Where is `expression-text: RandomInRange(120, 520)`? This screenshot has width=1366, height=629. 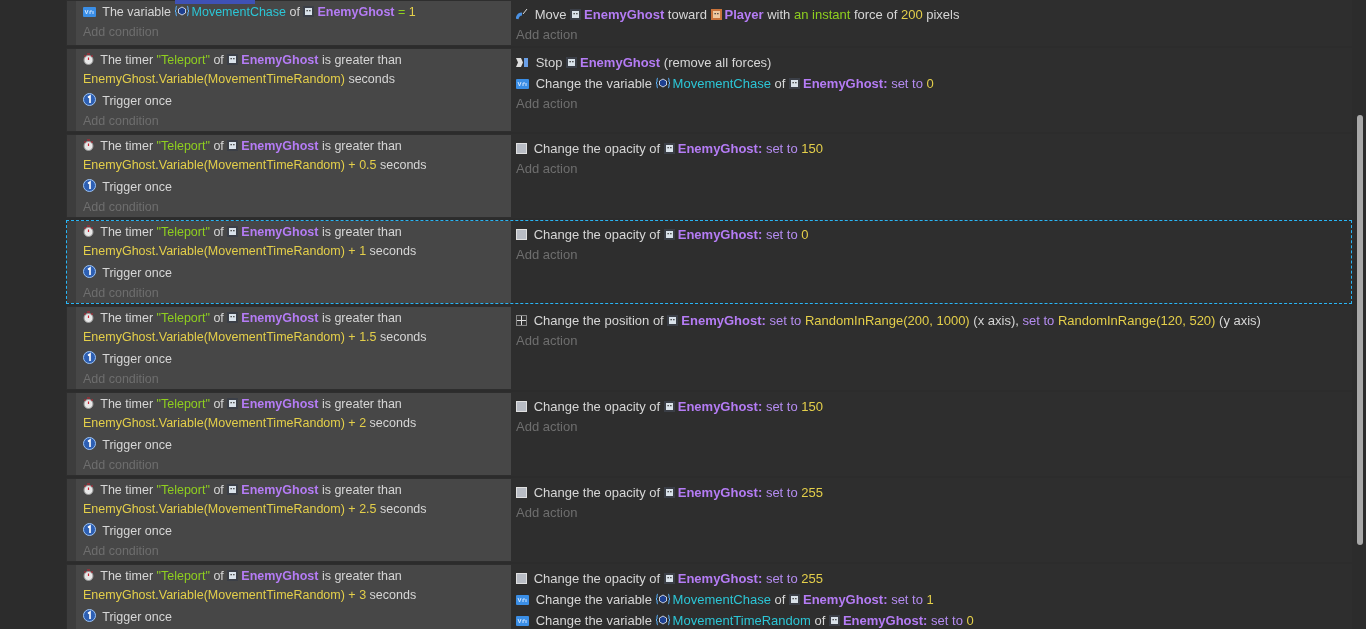
expression-text: RandomInRange(120, 520) is located at coordinates (1136, 320).